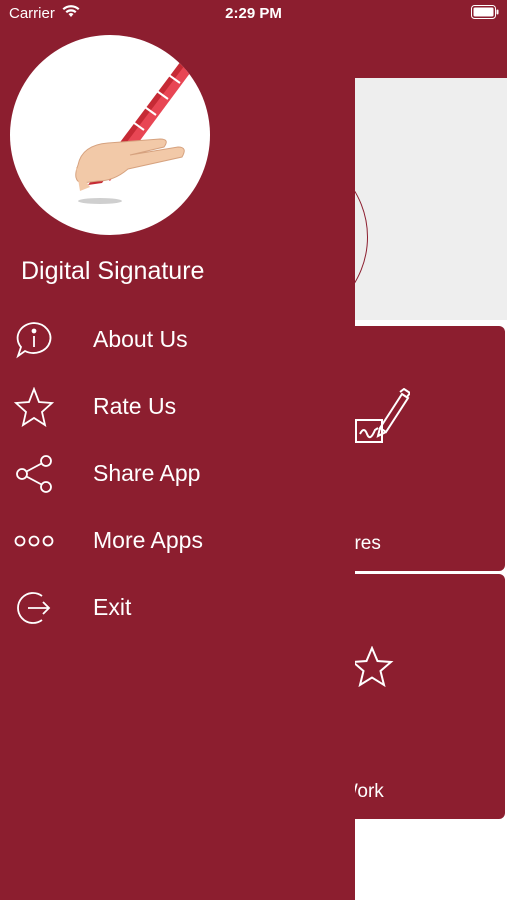  I want to click on status-bar: Carrier 2:29 PM, so click(253, 14).